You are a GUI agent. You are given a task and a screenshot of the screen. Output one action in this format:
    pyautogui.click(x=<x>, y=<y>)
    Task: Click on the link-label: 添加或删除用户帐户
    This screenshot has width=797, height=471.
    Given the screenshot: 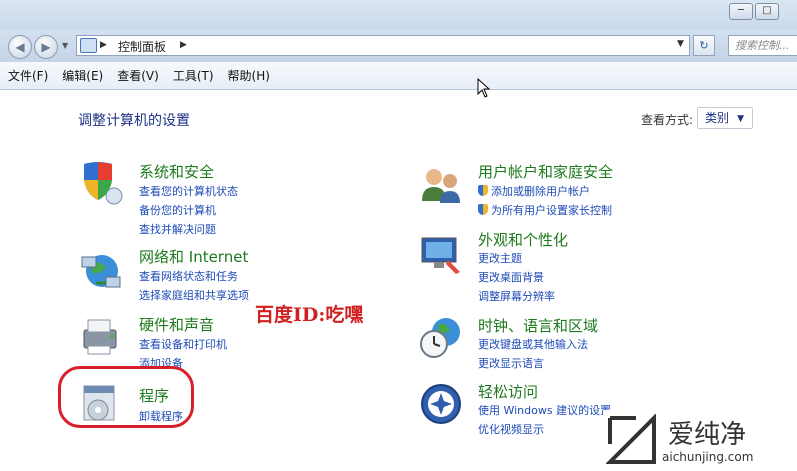 What is the action you would take?
    pyautogui.click(x=540, y=191)
    